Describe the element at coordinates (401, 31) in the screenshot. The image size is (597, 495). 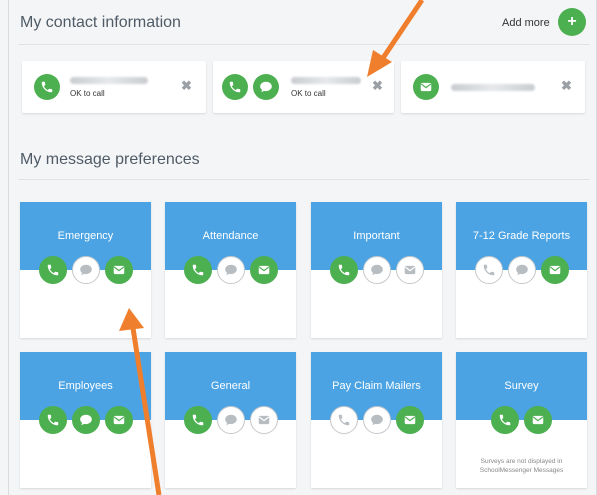
I see `annotation-arrow-shaft-top` at that location.